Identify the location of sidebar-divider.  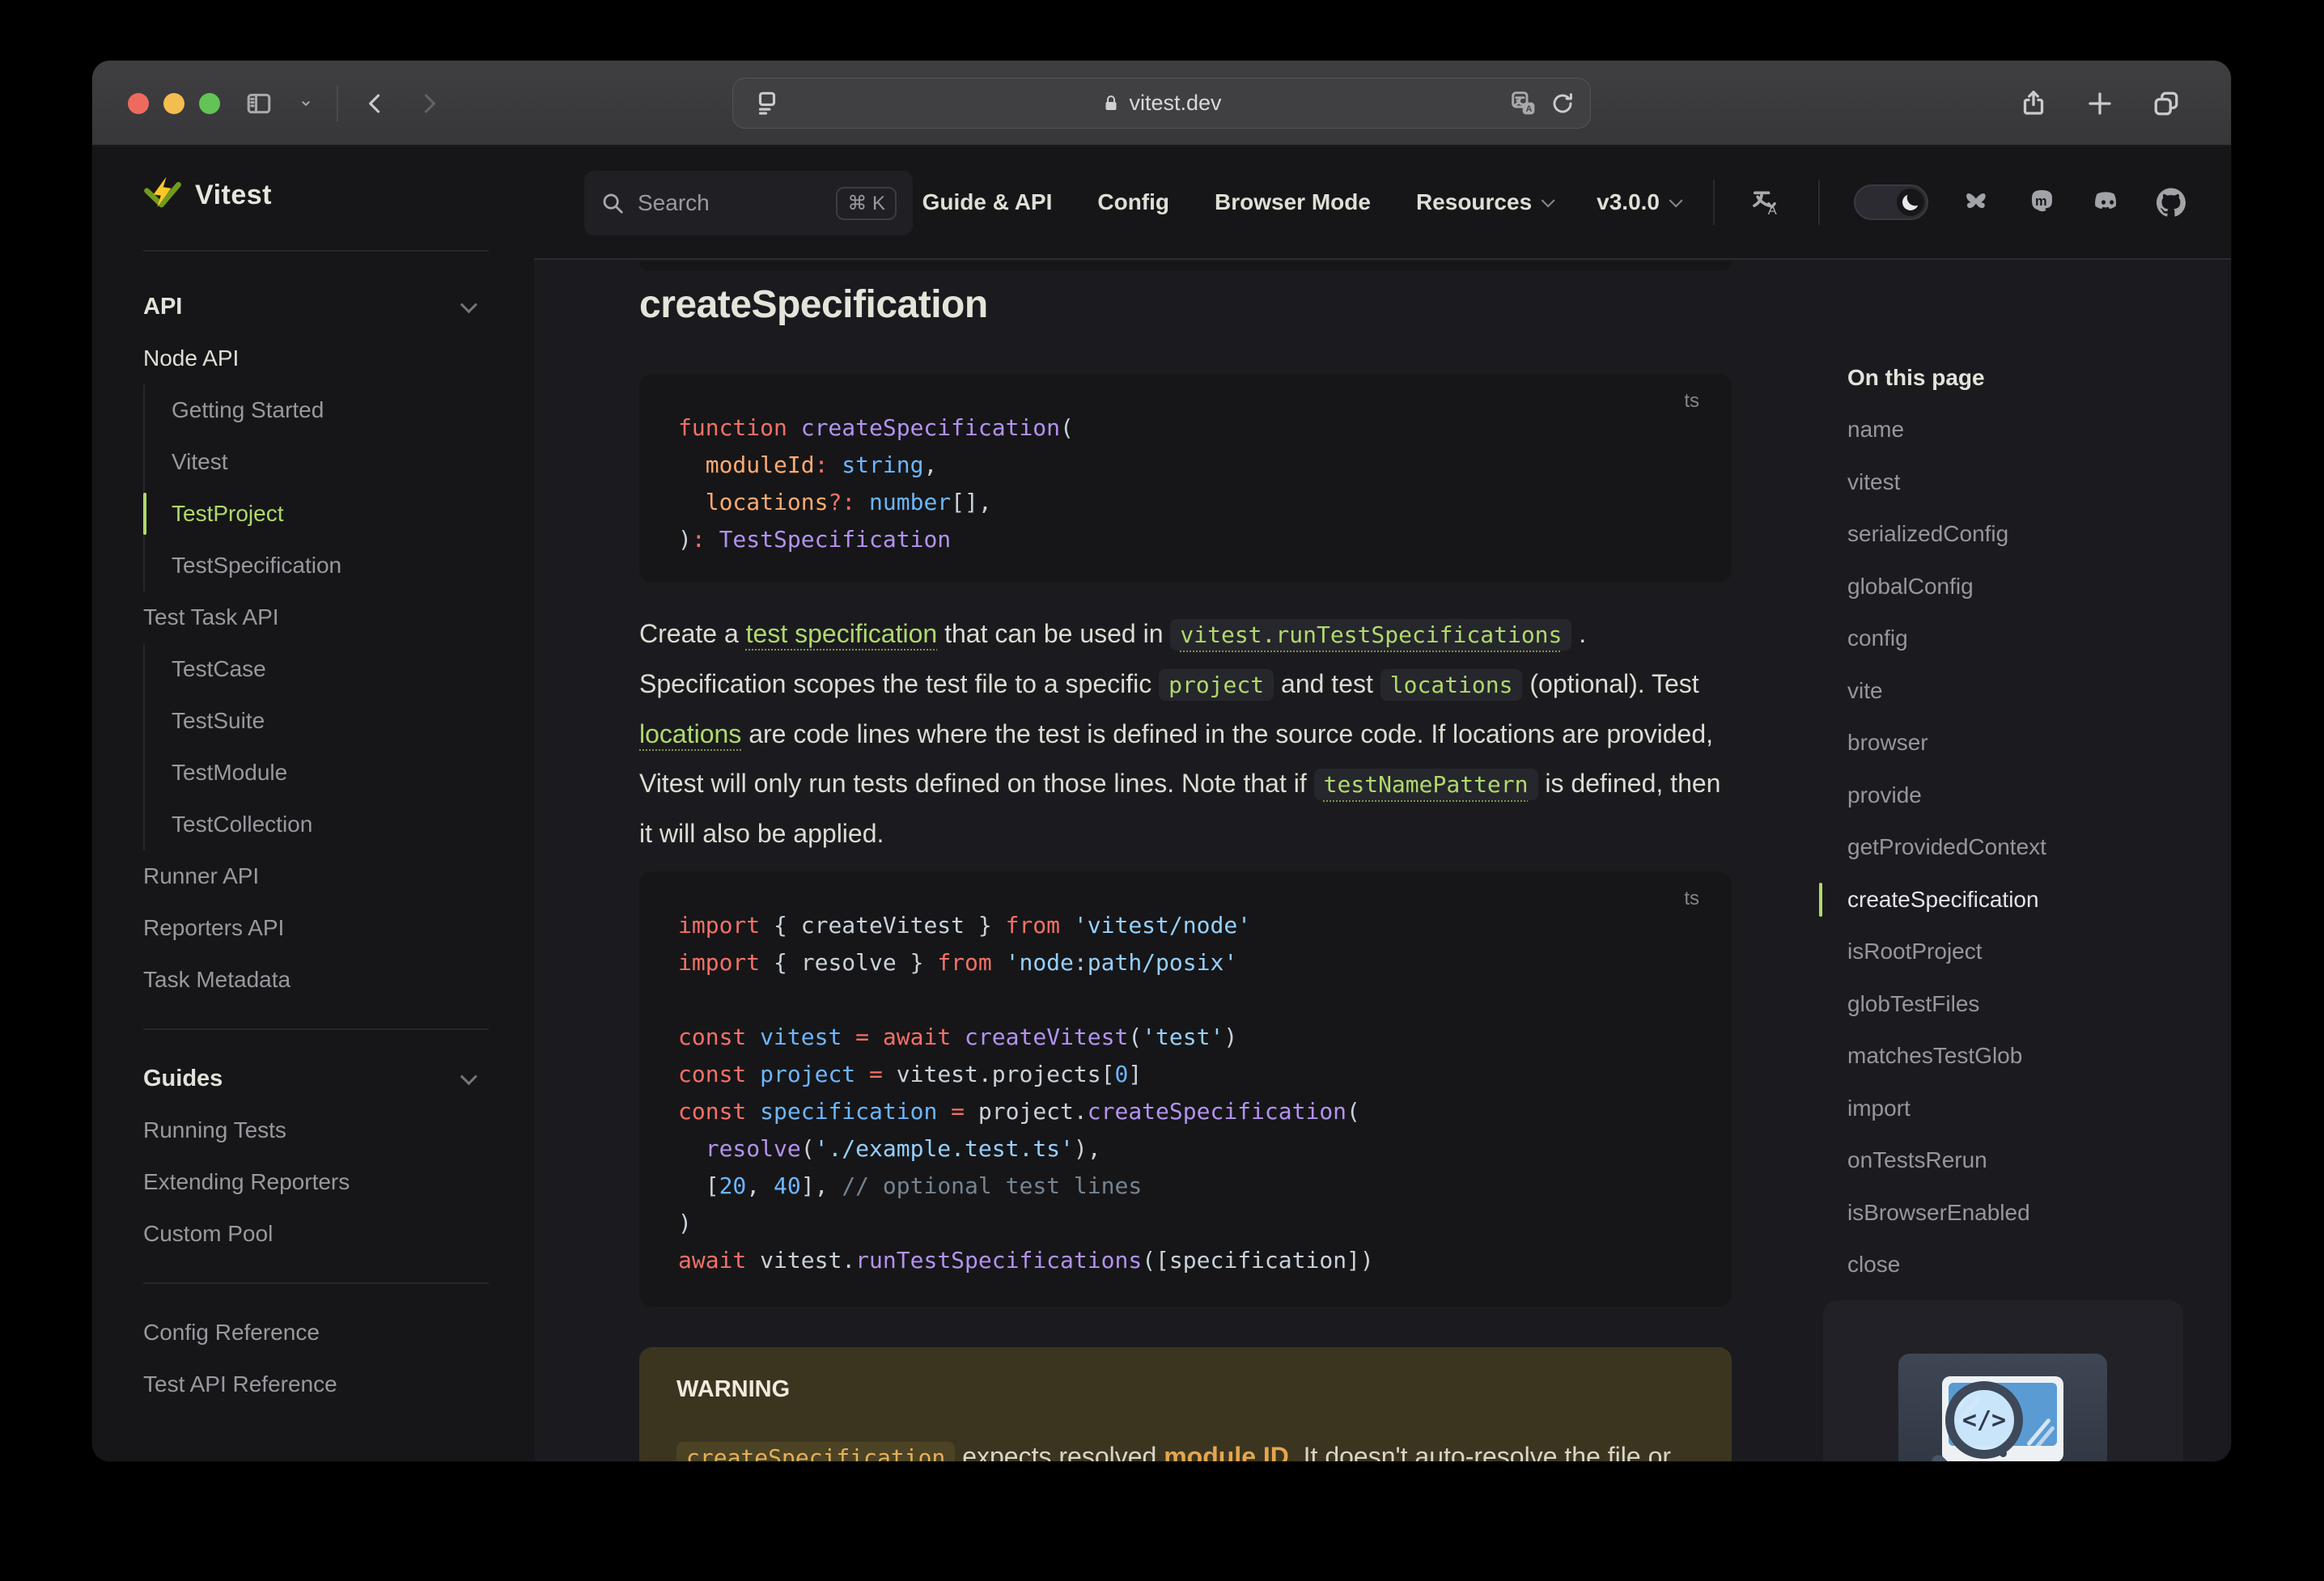
(316, 1029).